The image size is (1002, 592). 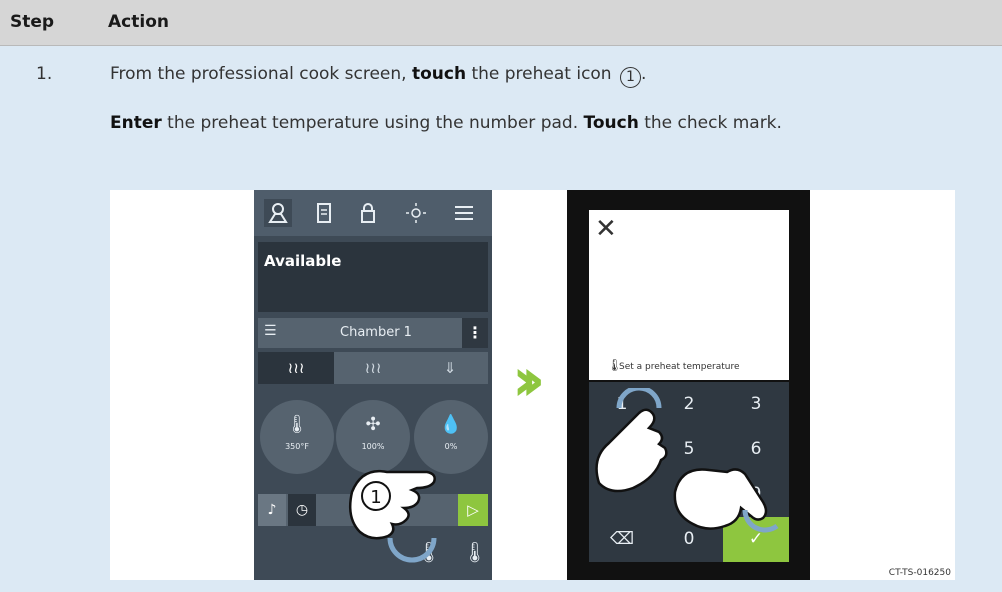 I want to click on steam-mode-icon: ⇓, so click(x=450, y=368).